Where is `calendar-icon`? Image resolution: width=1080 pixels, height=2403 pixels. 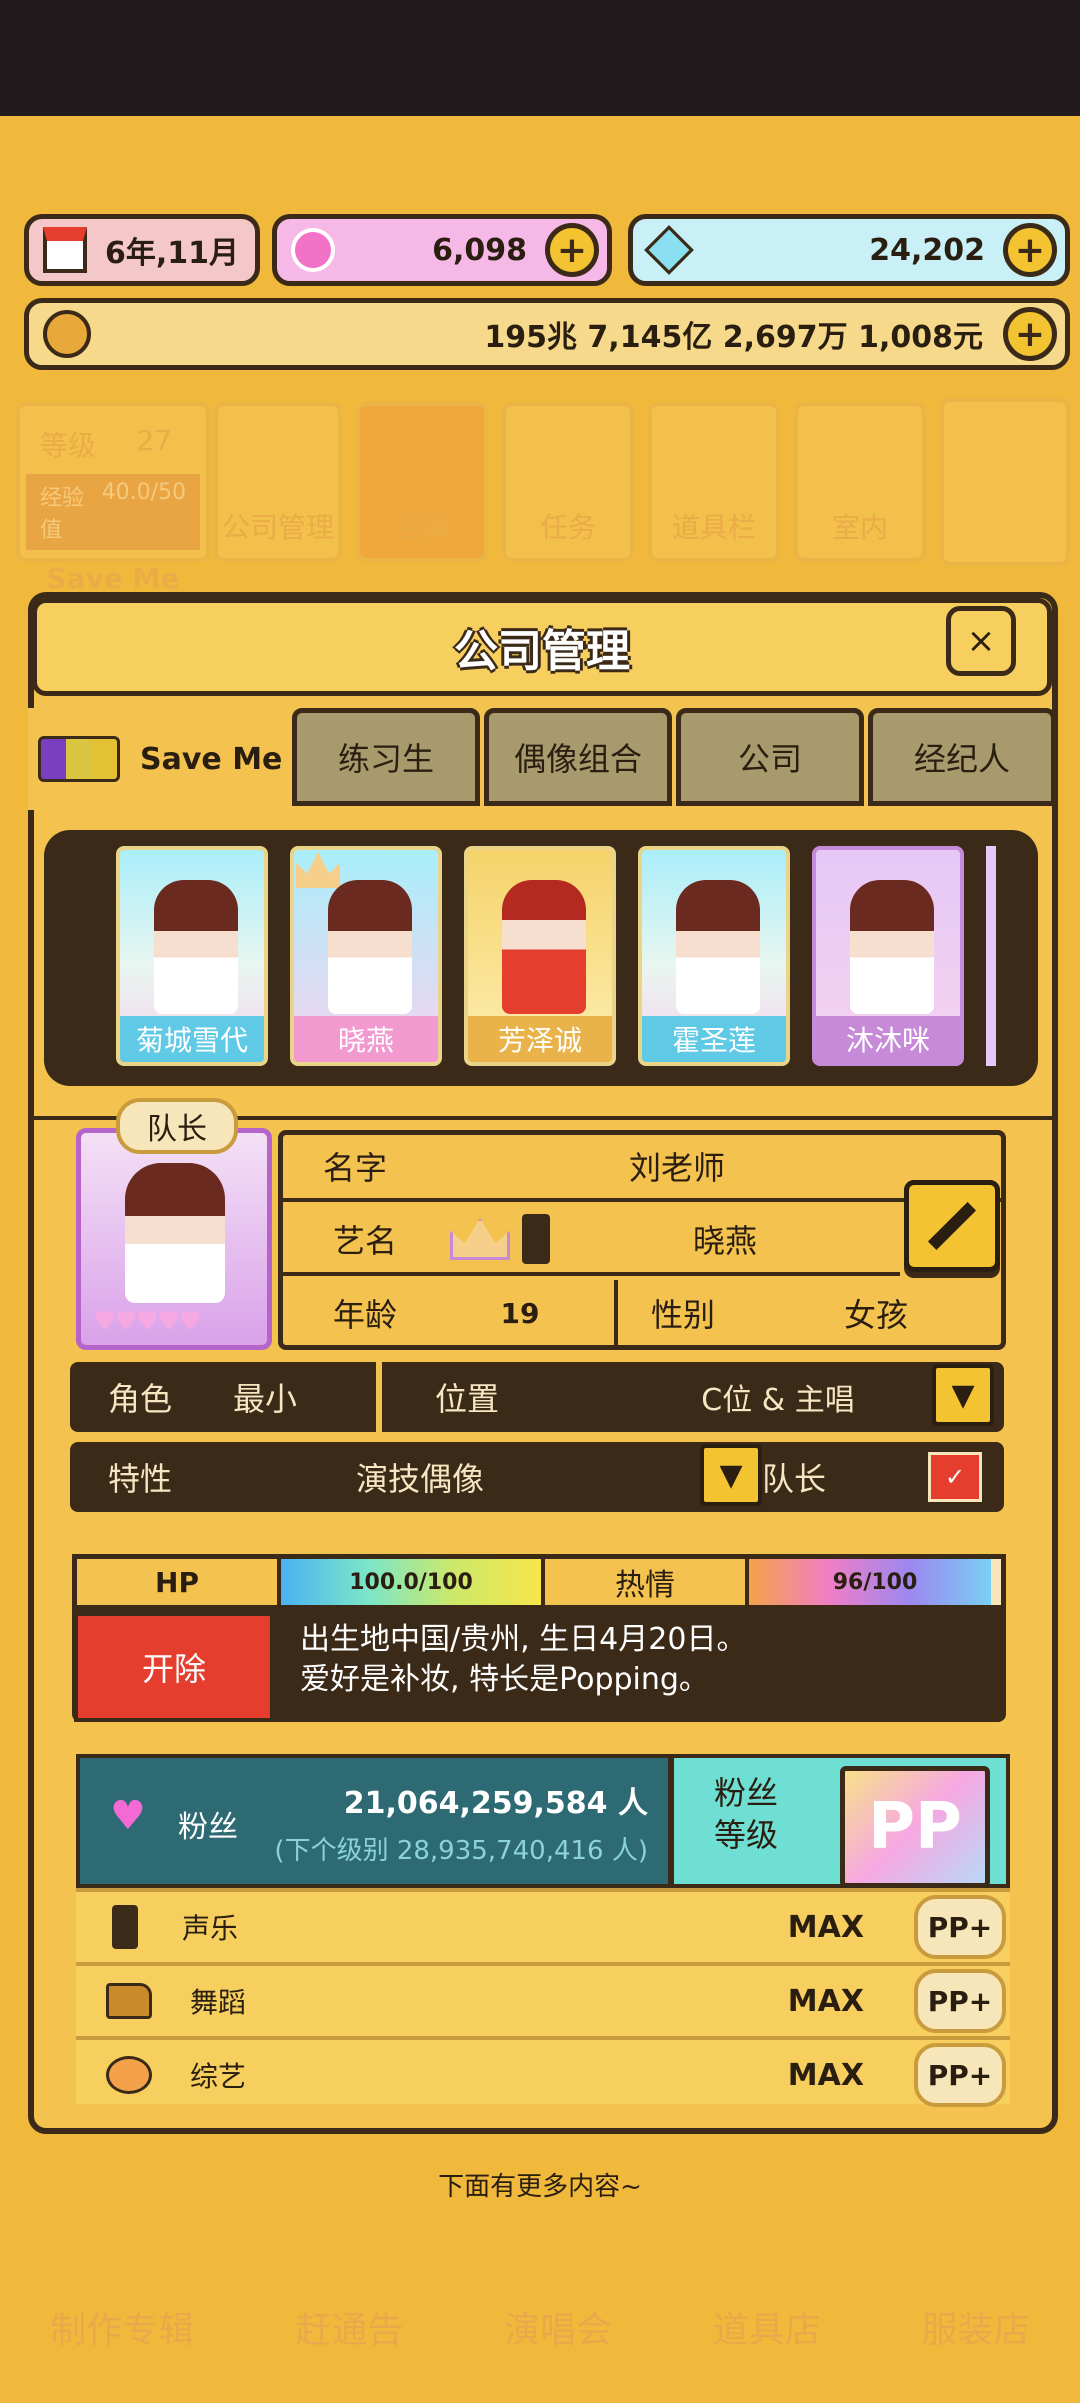 calendar-icon is located at coordinates (65, 250).